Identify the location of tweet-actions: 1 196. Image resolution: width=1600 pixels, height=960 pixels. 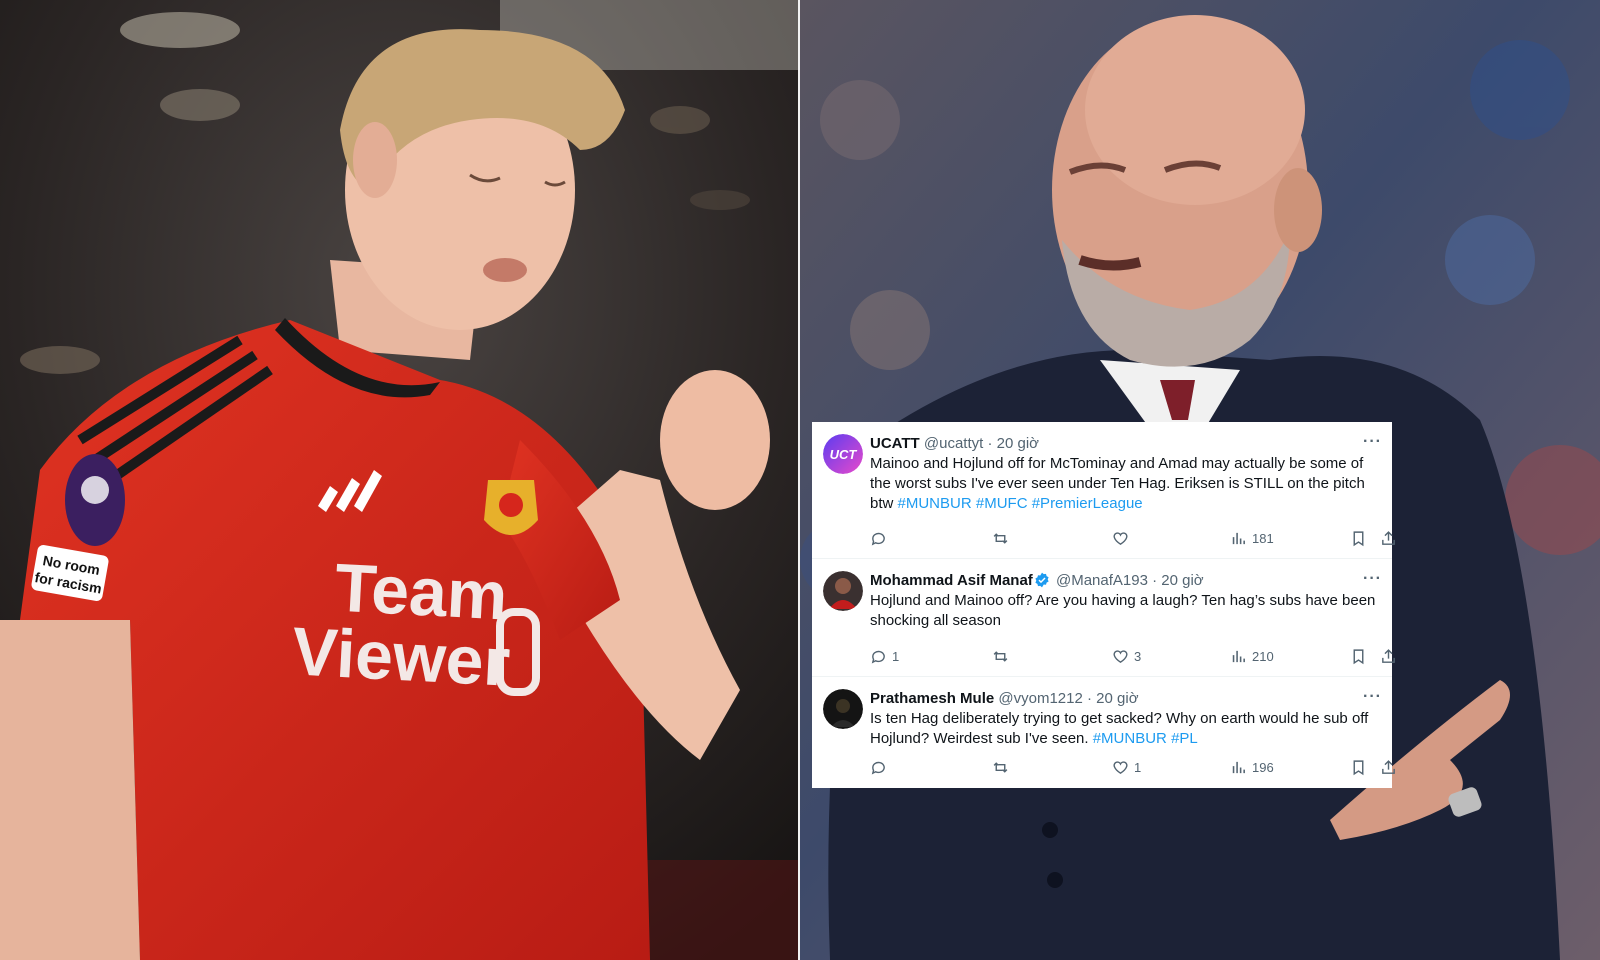
(1132, 767).